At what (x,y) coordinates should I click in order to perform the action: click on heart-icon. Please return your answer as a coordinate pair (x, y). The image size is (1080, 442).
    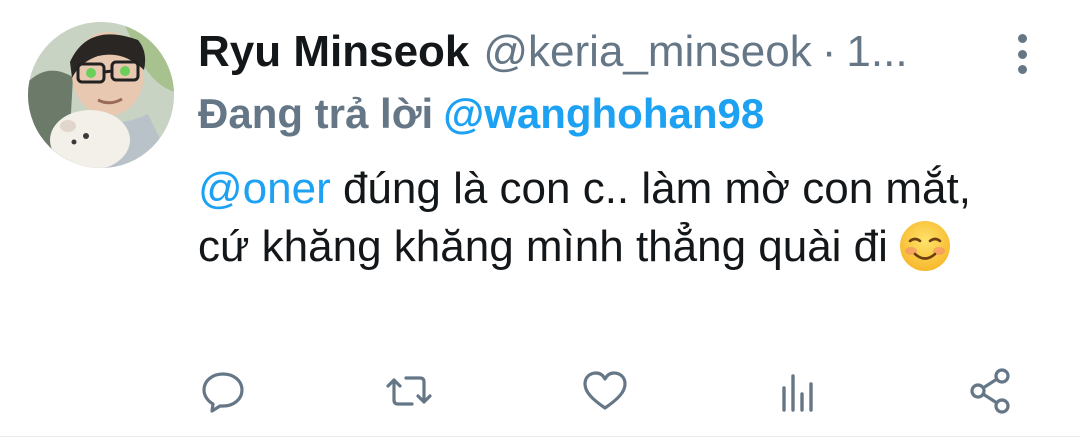
    Looking at the image, I should click on (605, 390).